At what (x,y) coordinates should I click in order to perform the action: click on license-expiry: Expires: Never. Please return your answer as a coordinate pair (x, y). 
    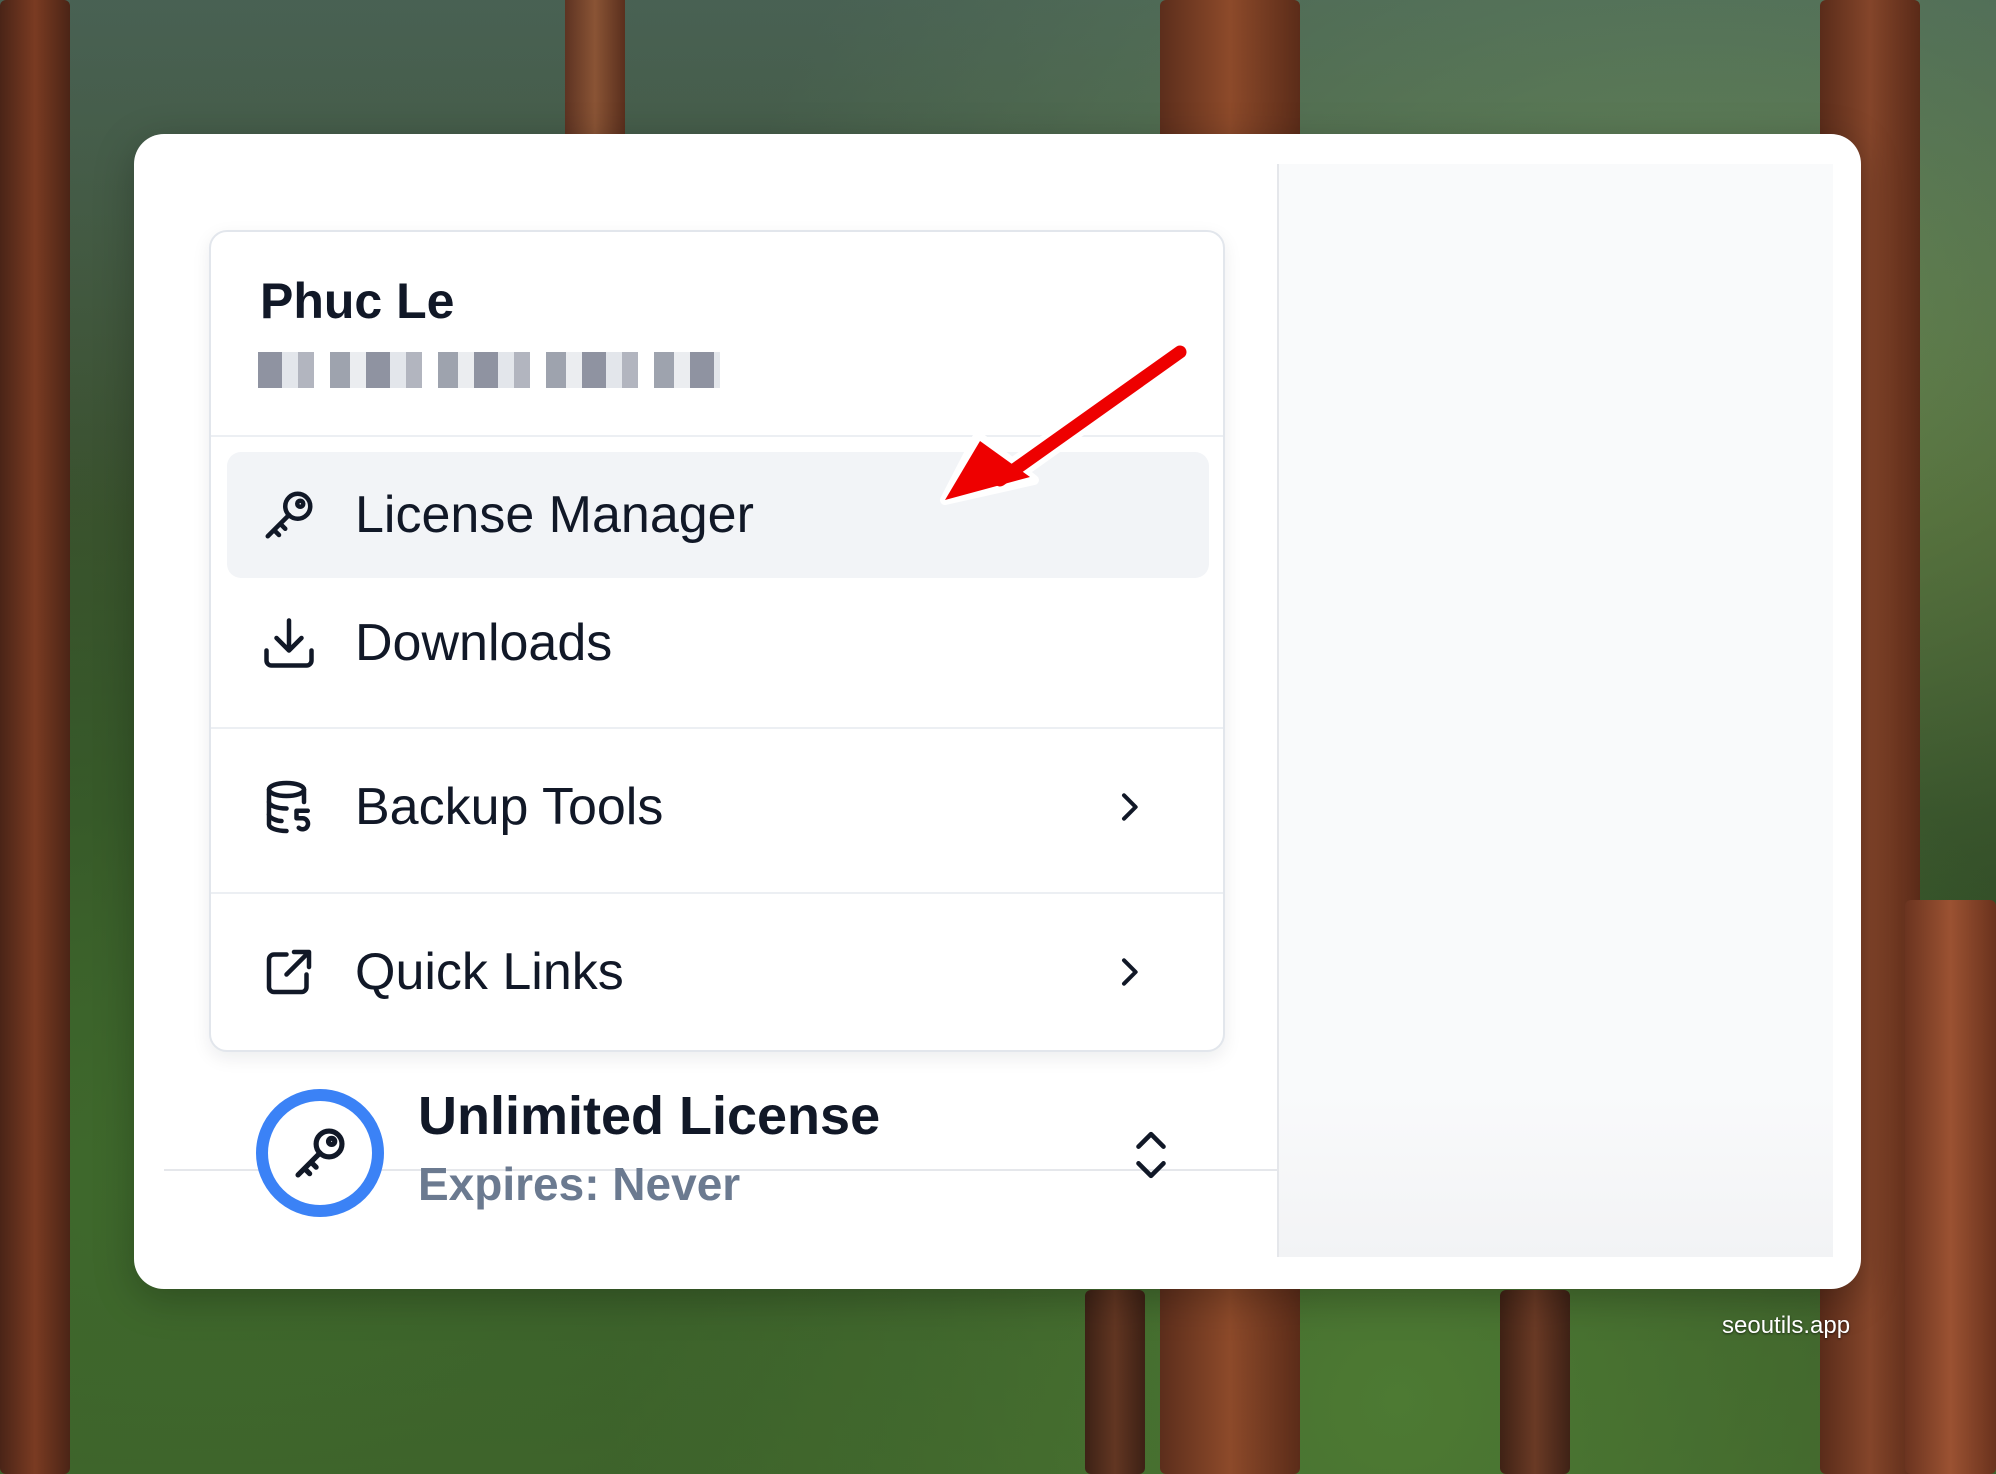
    Looking at the image, I should click on (579, 1184).